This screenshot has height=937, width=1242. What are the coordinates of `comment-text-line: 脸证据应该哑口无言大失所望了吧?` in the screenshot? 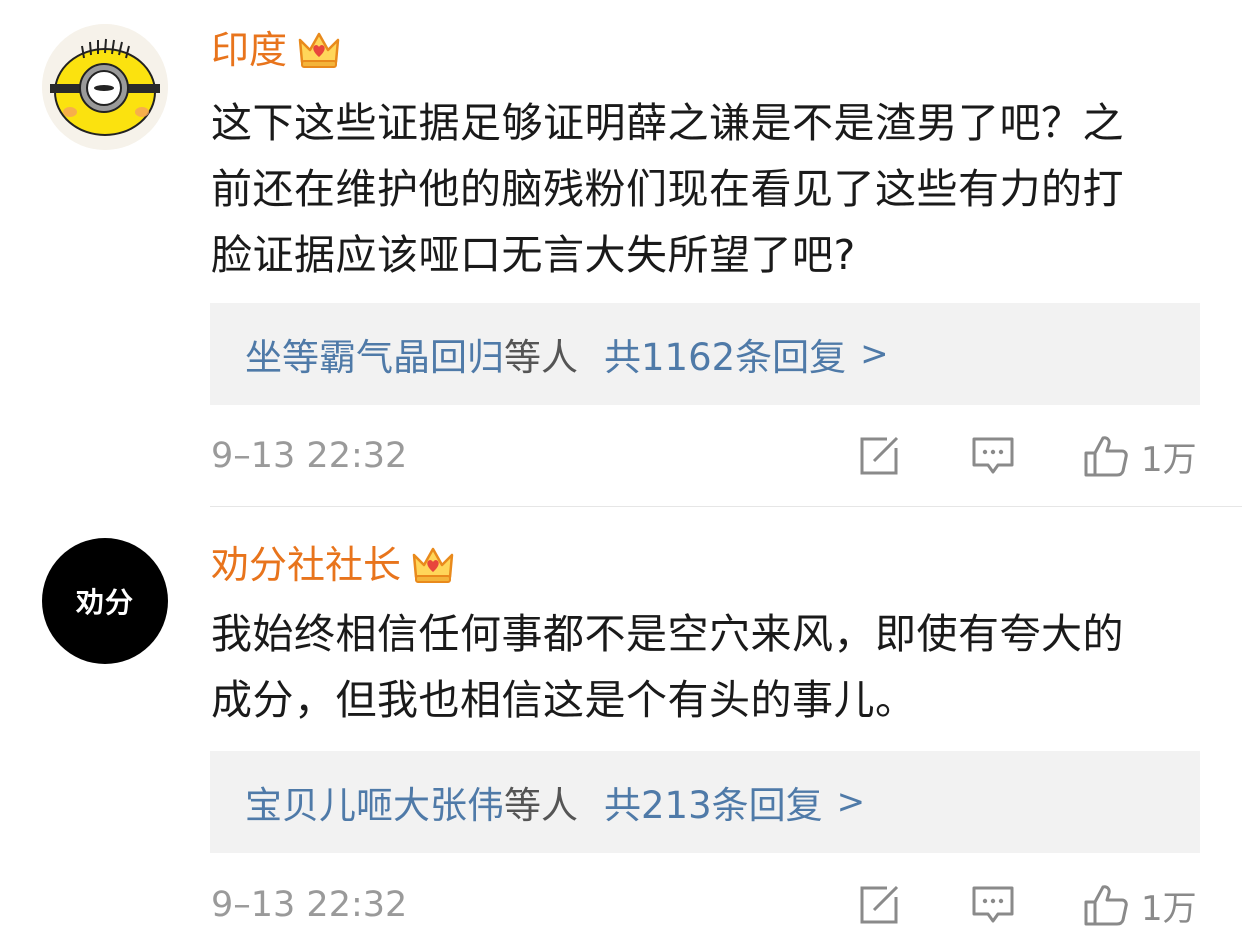 It's located at (533, 255).